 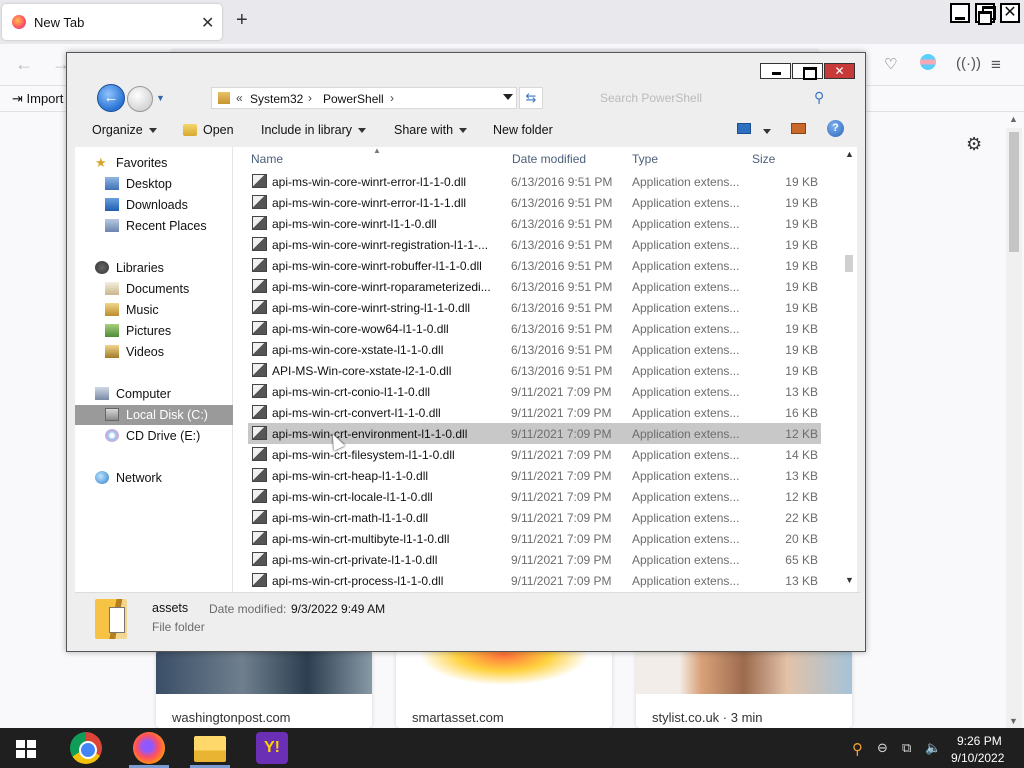 I want to click on organize-button: Organize, so click(x=124, y=130).